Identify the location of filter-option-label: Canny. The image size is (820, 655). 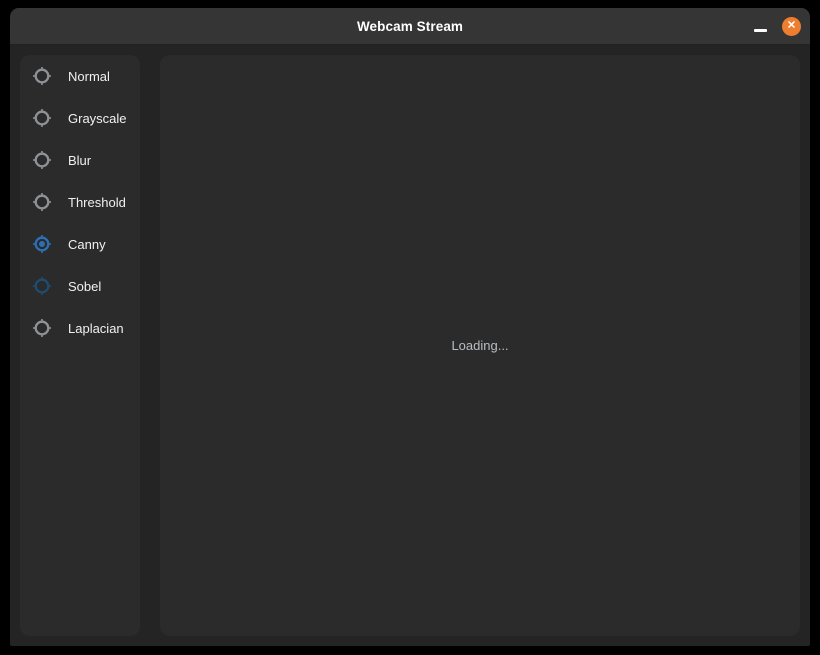
(87, 244).